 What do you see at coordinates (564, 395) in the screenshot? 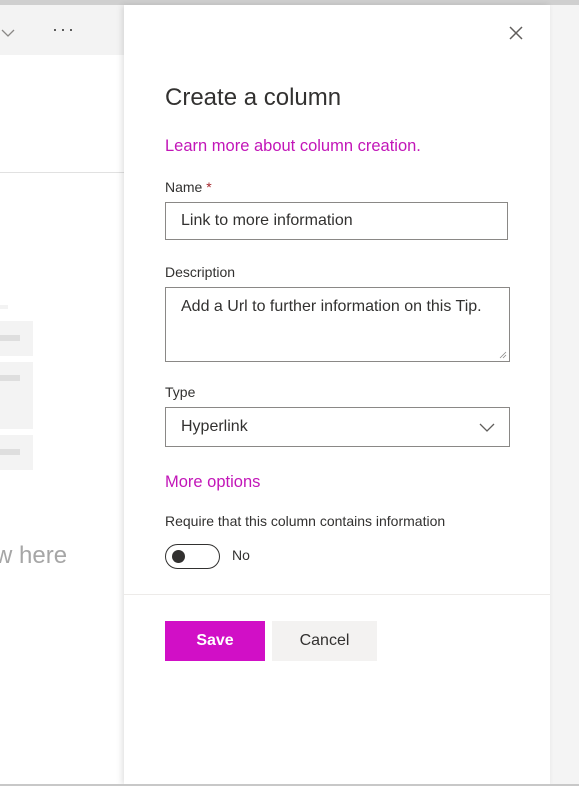
I see `right-edge` at bounding box center [564, 395].